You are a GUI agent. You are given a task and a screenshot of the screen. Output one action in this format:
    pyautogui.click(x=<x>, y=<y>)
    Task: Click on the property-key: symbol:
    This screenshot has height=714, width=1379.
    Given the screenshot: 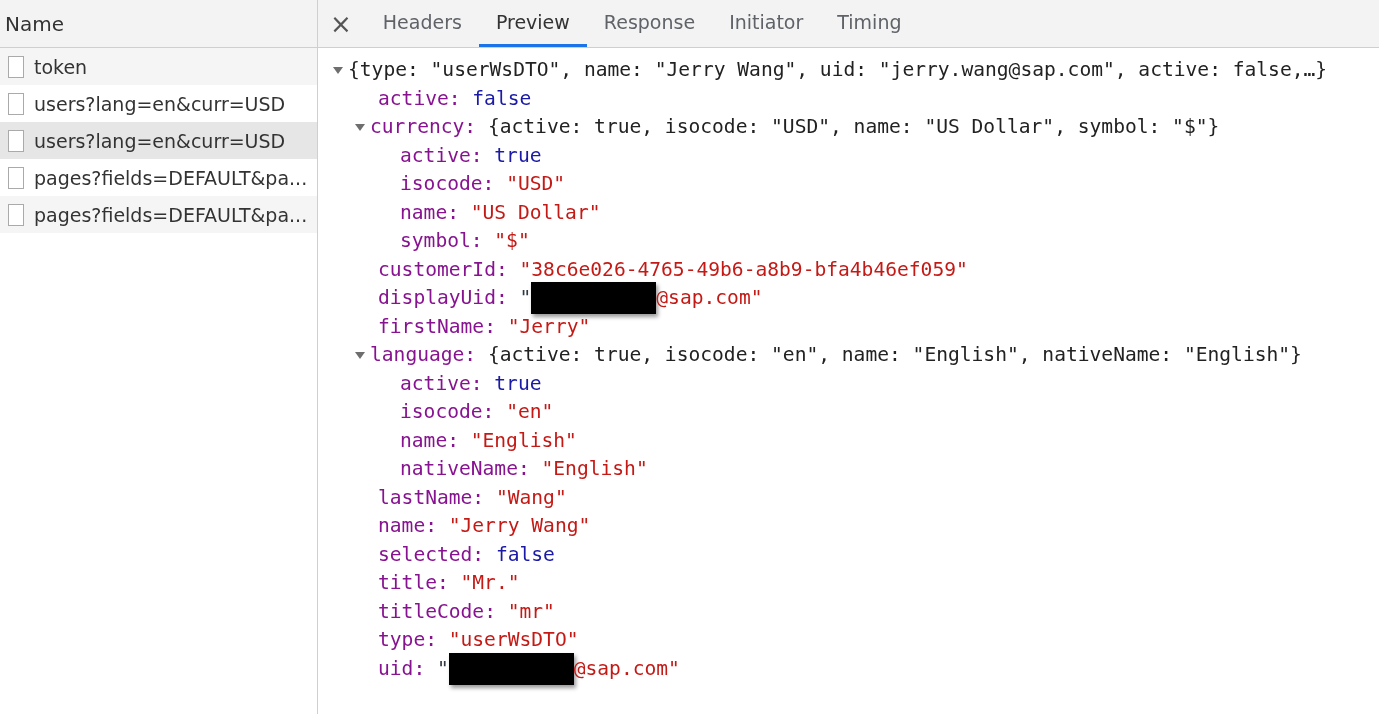 What is the action you would take?
    pyautogui.click(x=441, y=241)
    